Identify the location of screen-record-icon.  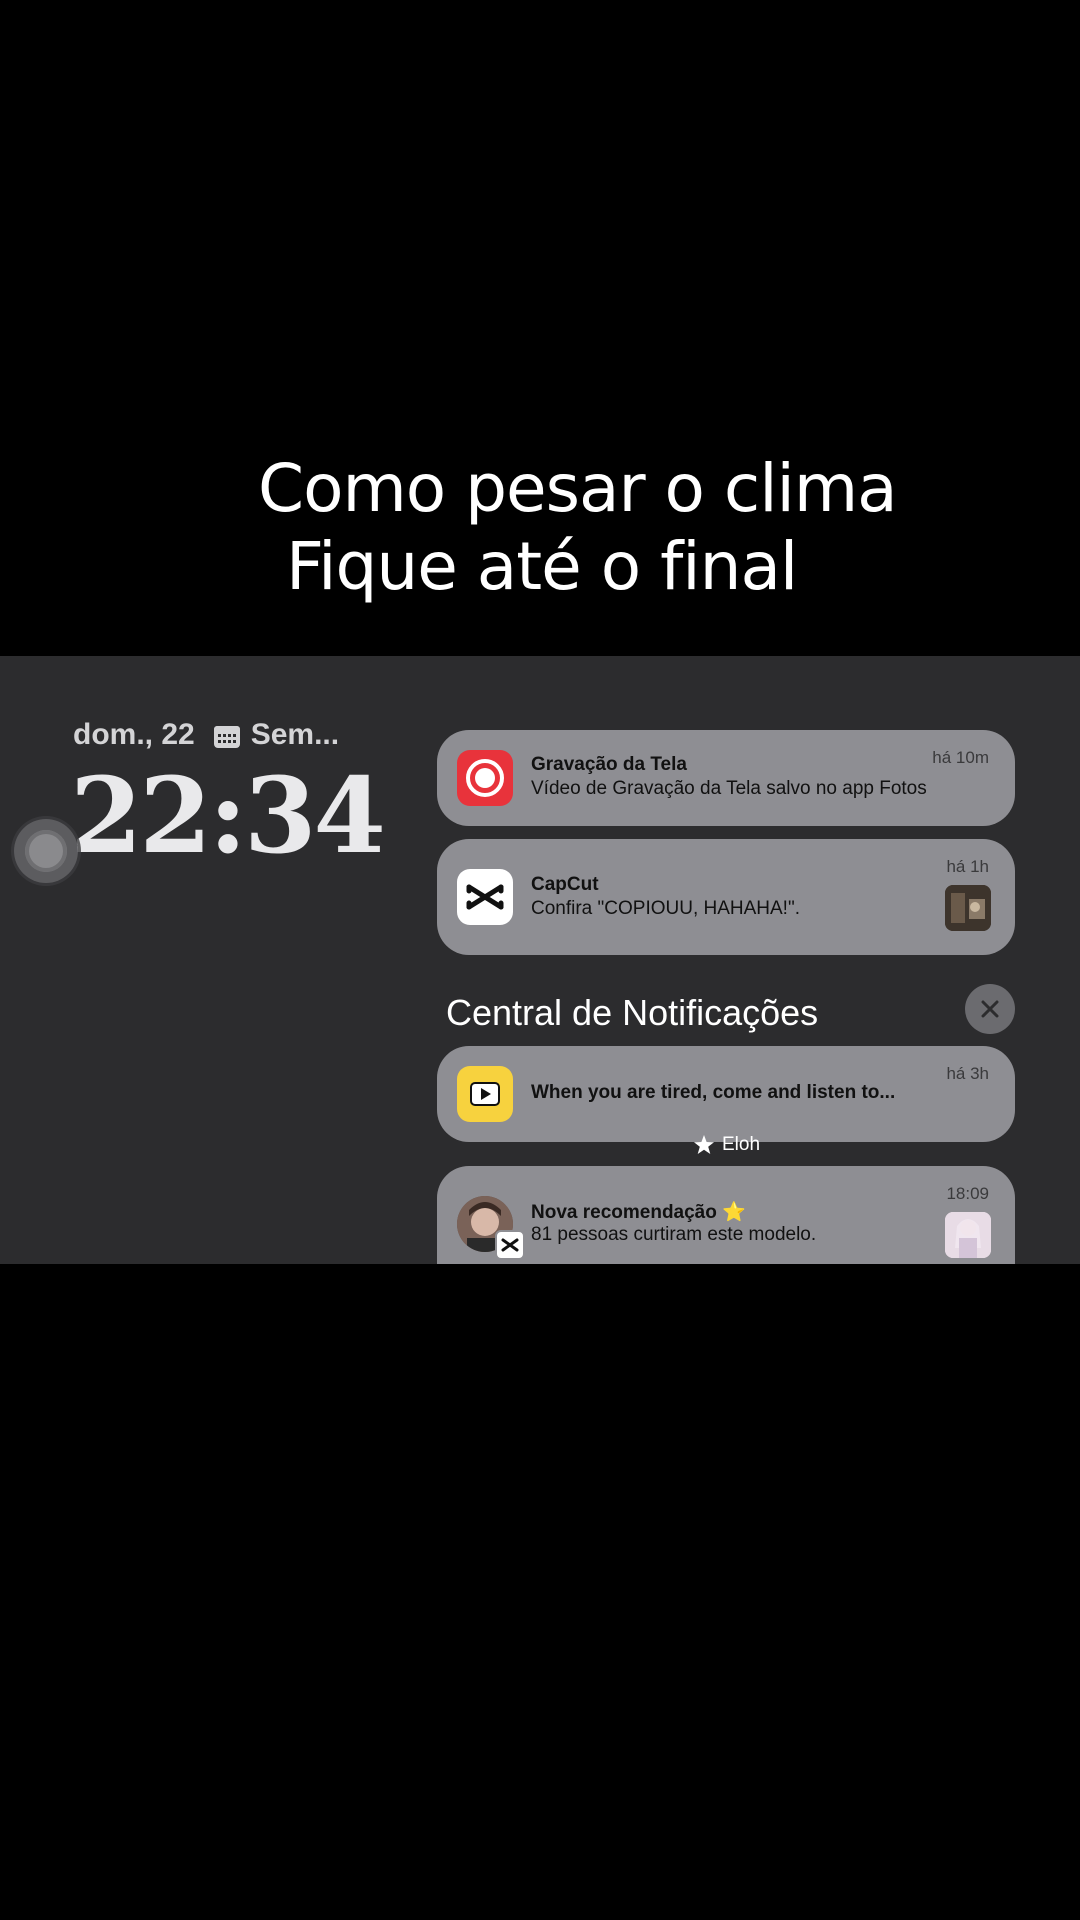
(485, 778).